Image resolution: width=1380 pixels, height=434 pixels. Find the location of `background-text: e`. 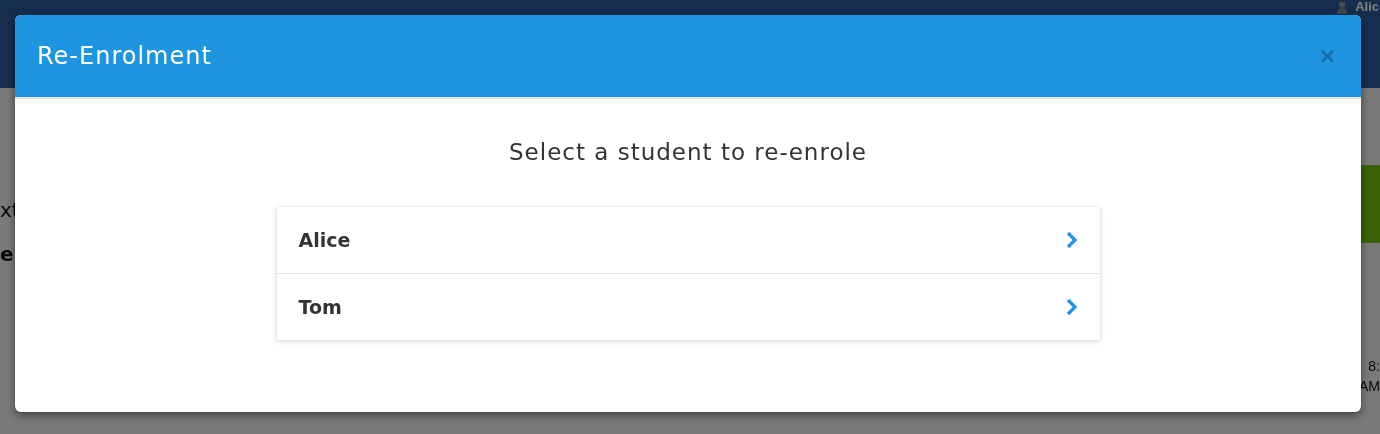

background-text: e is located at coordinates (7, 254).